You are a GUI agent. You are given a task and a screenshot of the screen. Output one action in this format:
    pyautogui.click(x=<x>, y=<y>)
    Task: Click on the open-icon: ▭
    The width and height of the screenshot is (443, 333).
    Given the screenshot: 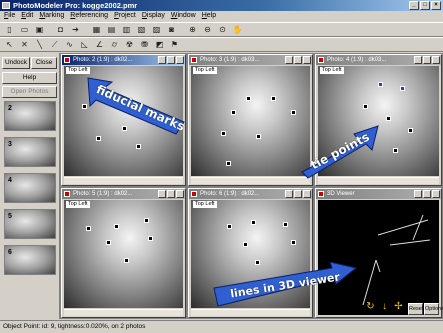 What is the action you would take?
    pyautogui.click(x=24, y=30)
    